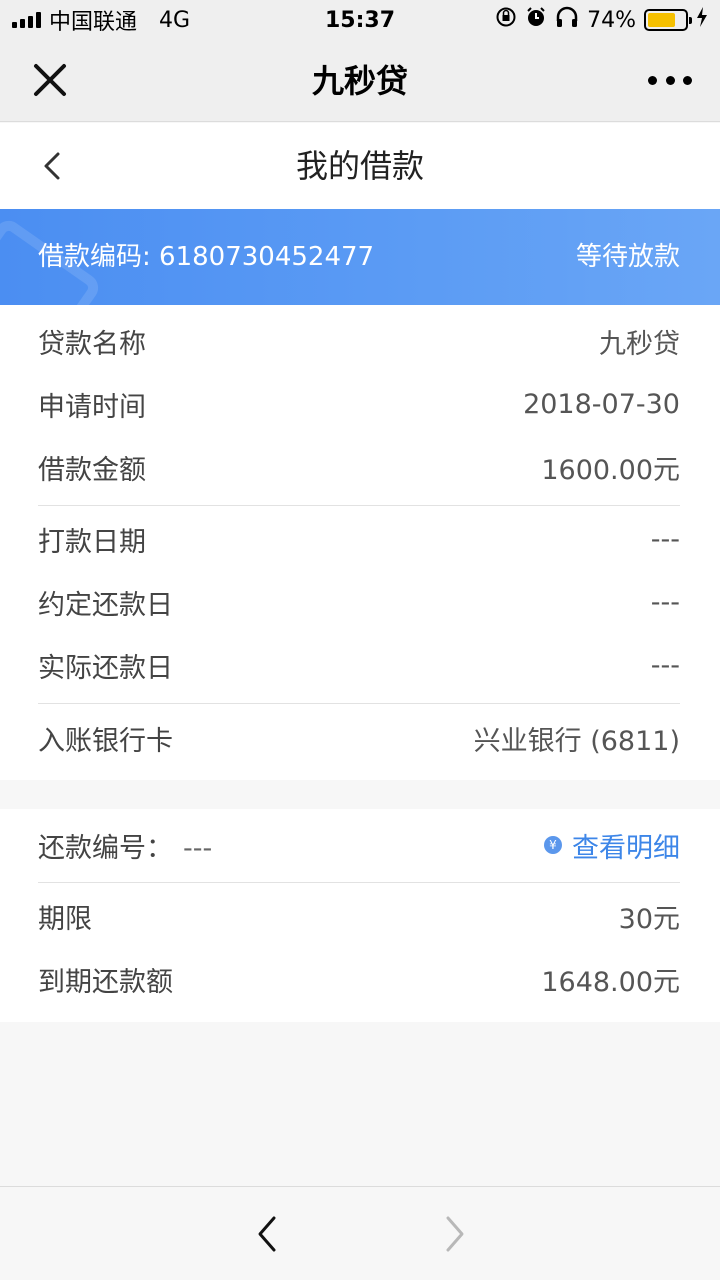 The image size is (720, 1280). I want to click on row-label: 打款日期, so click(92, 542).